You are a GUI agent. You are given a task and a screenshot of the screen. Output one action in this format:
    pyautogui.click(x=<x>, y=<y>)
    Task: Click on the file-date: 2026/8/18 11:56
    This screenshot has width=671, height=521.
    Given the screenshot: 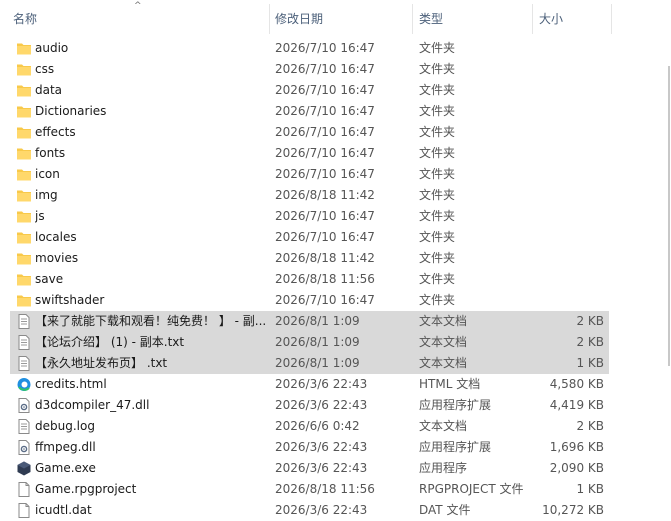 What is the action you would take?
    pyautogui.click(x=325, y=279)
    